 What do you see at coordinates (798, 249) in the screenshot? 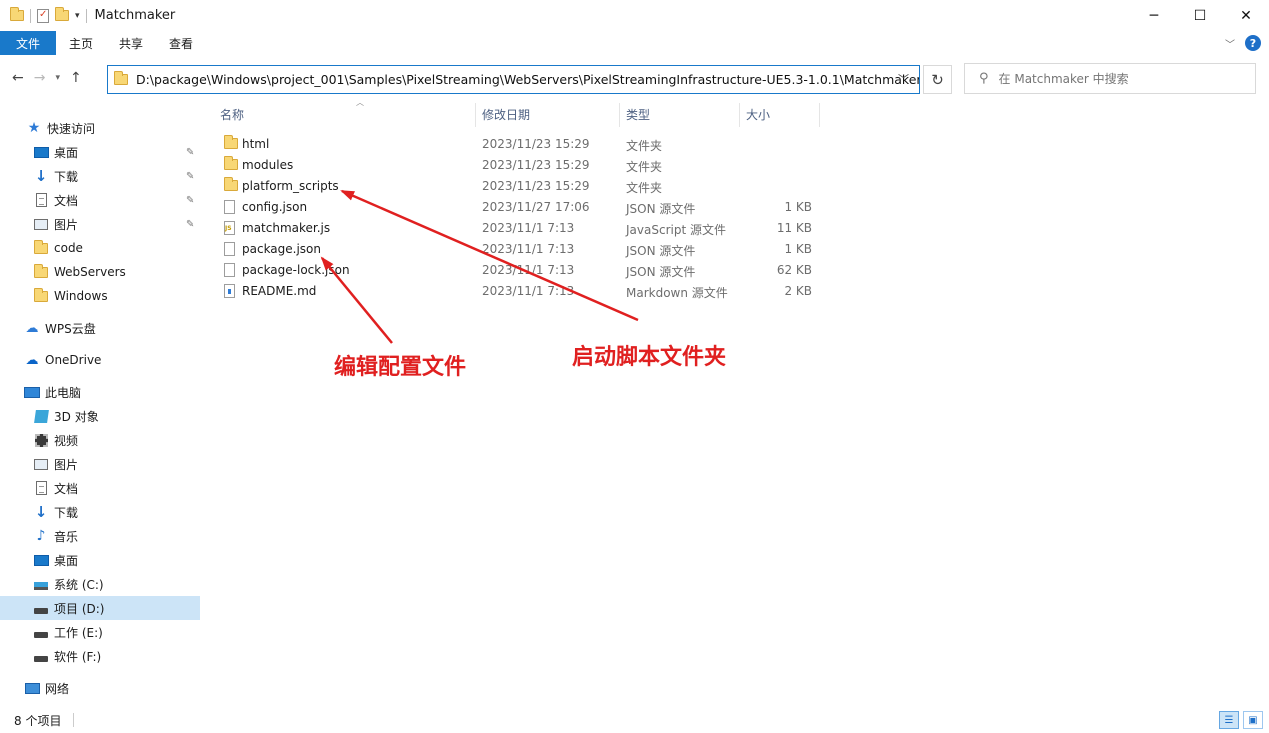
I see `file-size: 1 KB` at bounding box center [798, 249].